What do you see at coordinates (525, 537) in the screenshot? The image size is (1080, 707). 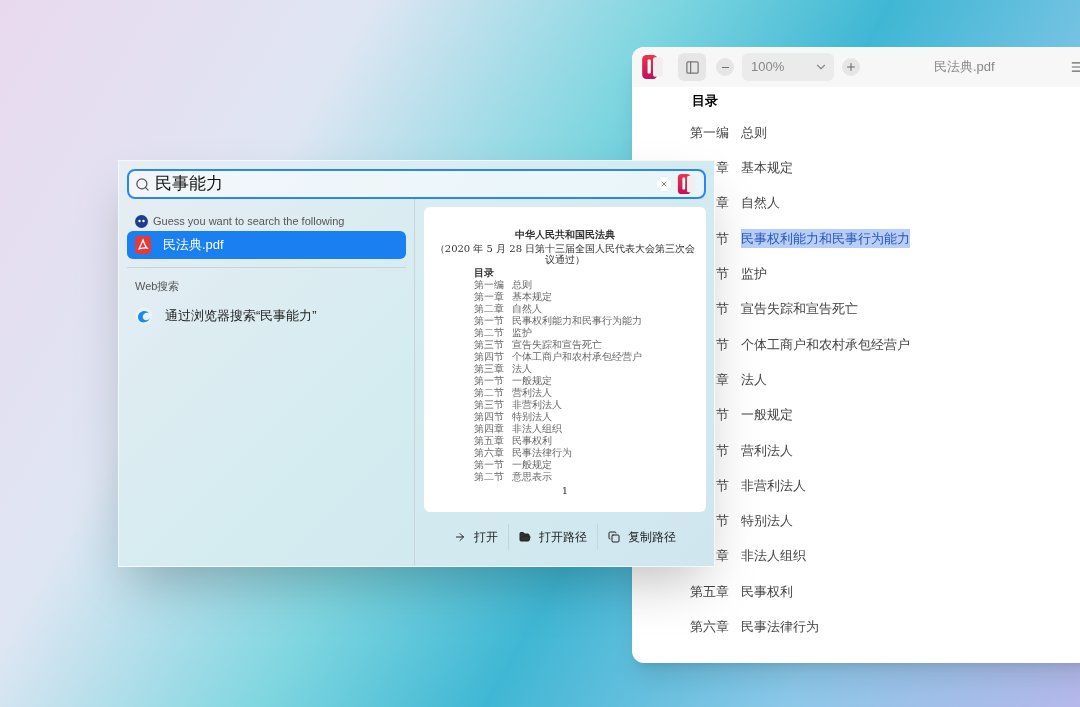 I see `folder-icon` at bounding box center [525, 537].